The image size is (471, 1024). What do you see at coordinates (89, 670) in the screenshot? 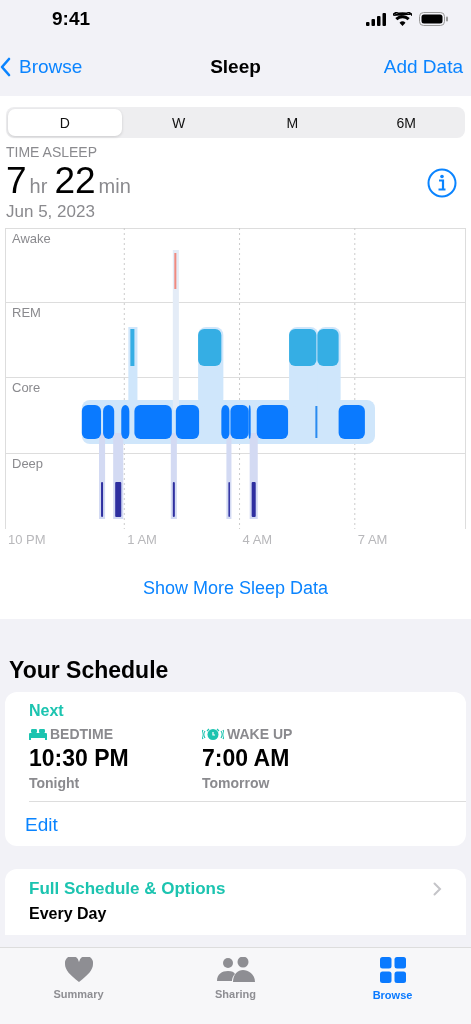
I see `section-heading: Your Schedule` at bounding box center [89, 670].